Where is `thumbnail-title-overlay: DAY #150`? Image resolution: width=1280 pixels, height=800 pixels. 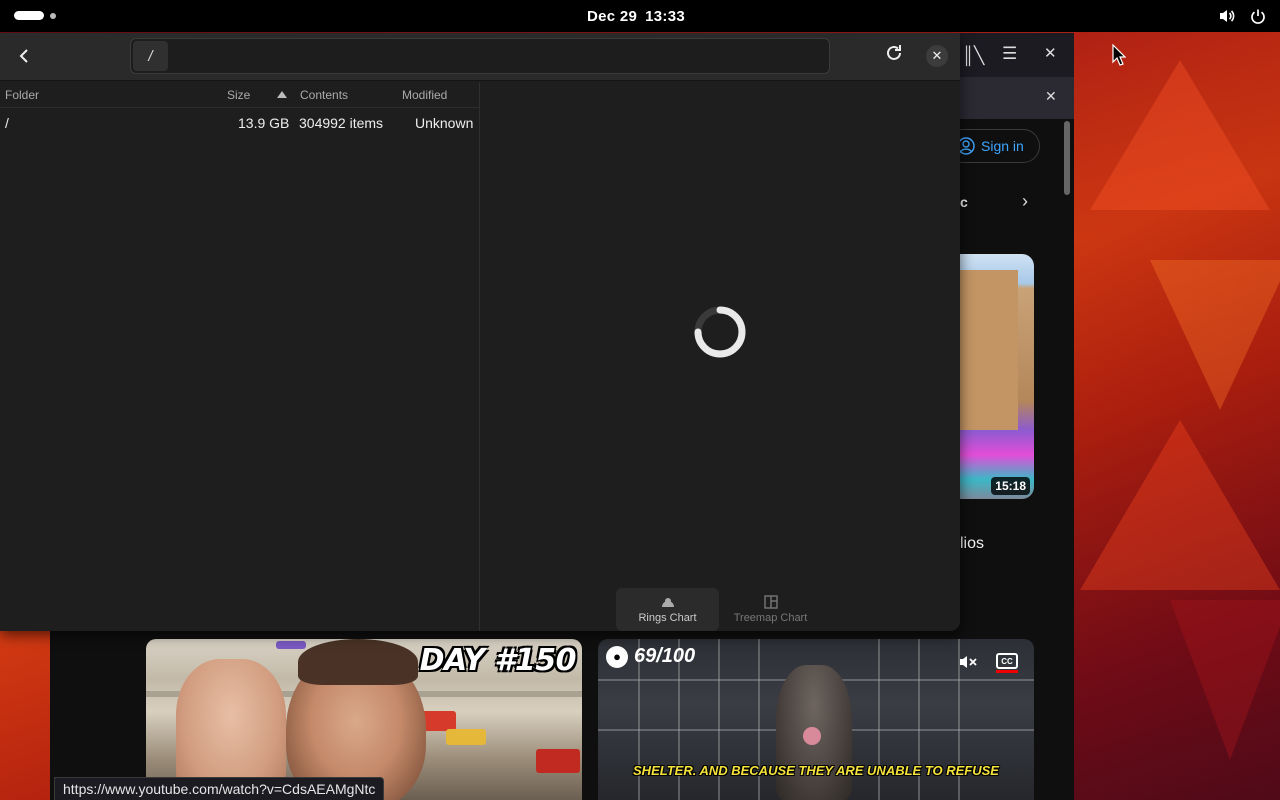 thumbnail-title-overlay: DAY #150 is located at coordinates (498, 660).